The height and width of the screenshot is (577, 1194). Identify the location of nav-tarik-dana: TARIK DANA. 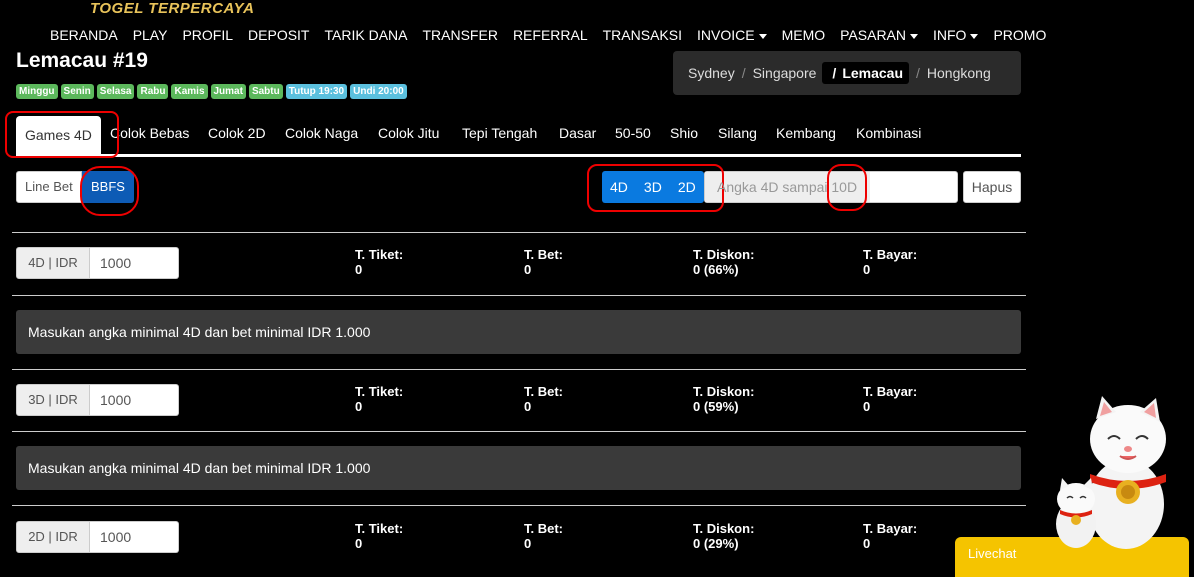
(366, 35).